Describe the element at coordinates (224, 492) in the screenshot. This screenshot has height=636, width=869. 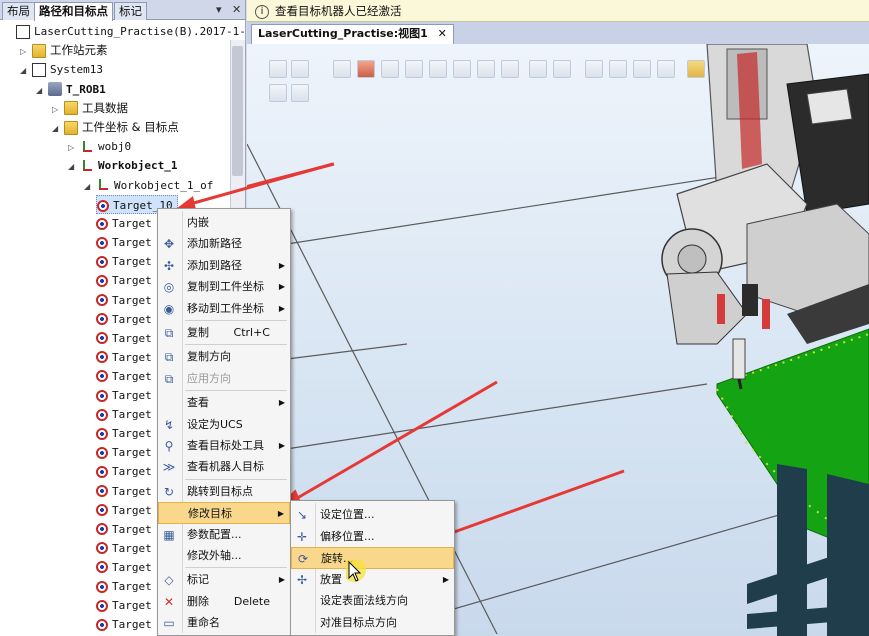
I see `menu-item: ↻ 跳转到目标点` at that location.